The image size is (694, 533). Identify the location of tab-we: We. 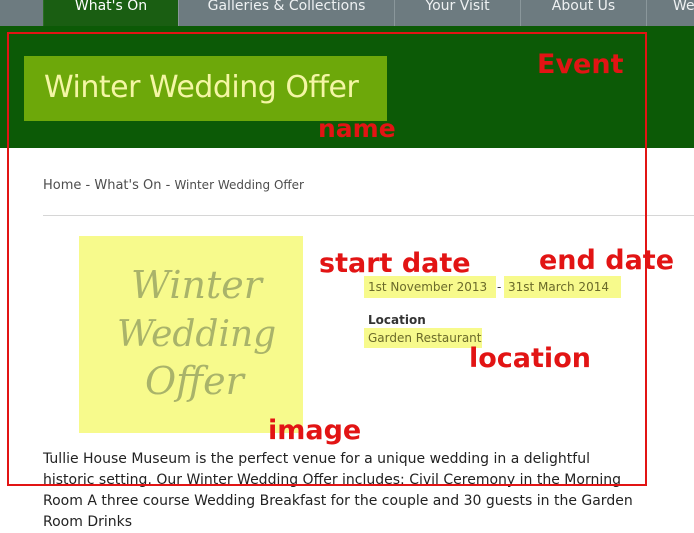
(670, 13).